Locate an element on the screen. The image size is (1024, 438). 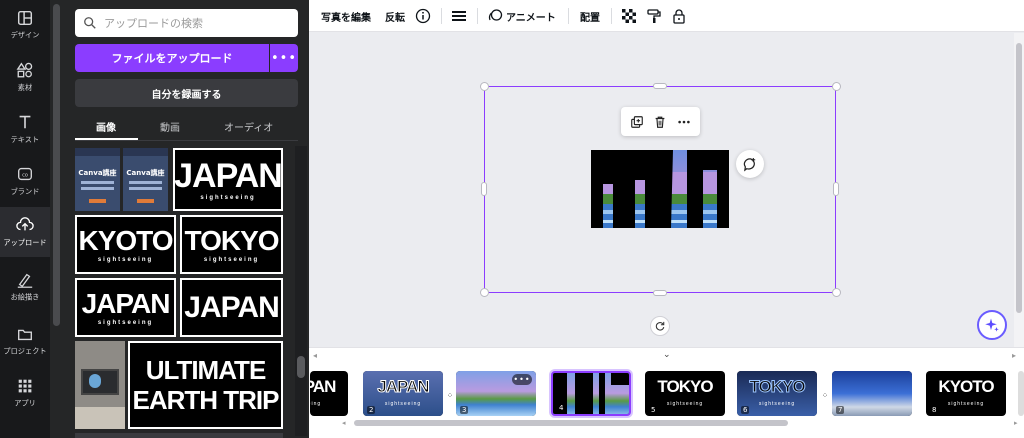
filmstrip-scrollbar-thumb is located at coordinates (571, 423).